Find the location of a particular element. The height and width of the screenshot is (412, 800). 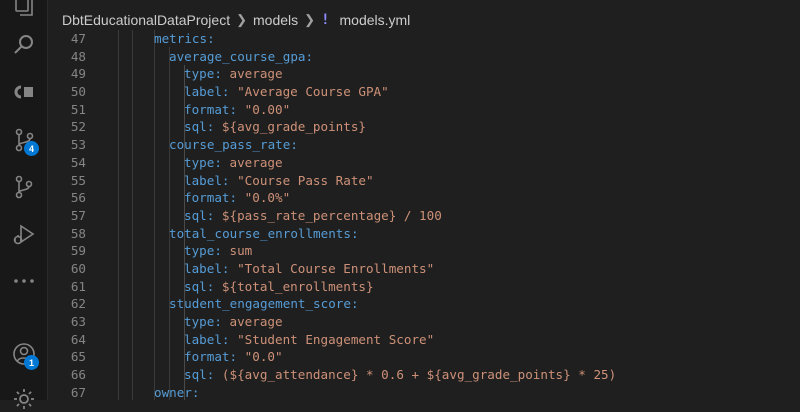

yaml-value: ${avg_grade_points} is located at coordinates (290, 127).